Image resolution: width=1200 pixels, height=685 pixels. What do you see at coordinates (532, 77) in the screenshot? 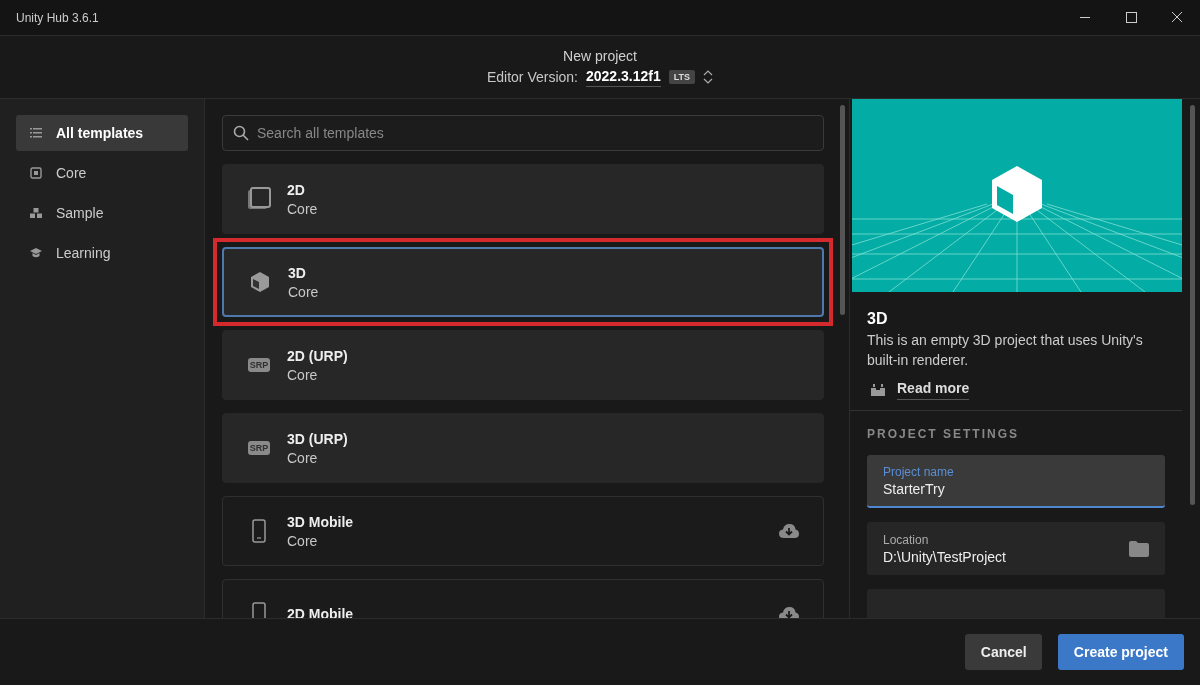
I see `editor-version-label: Editor Version:` at bounding box center [532, 77].